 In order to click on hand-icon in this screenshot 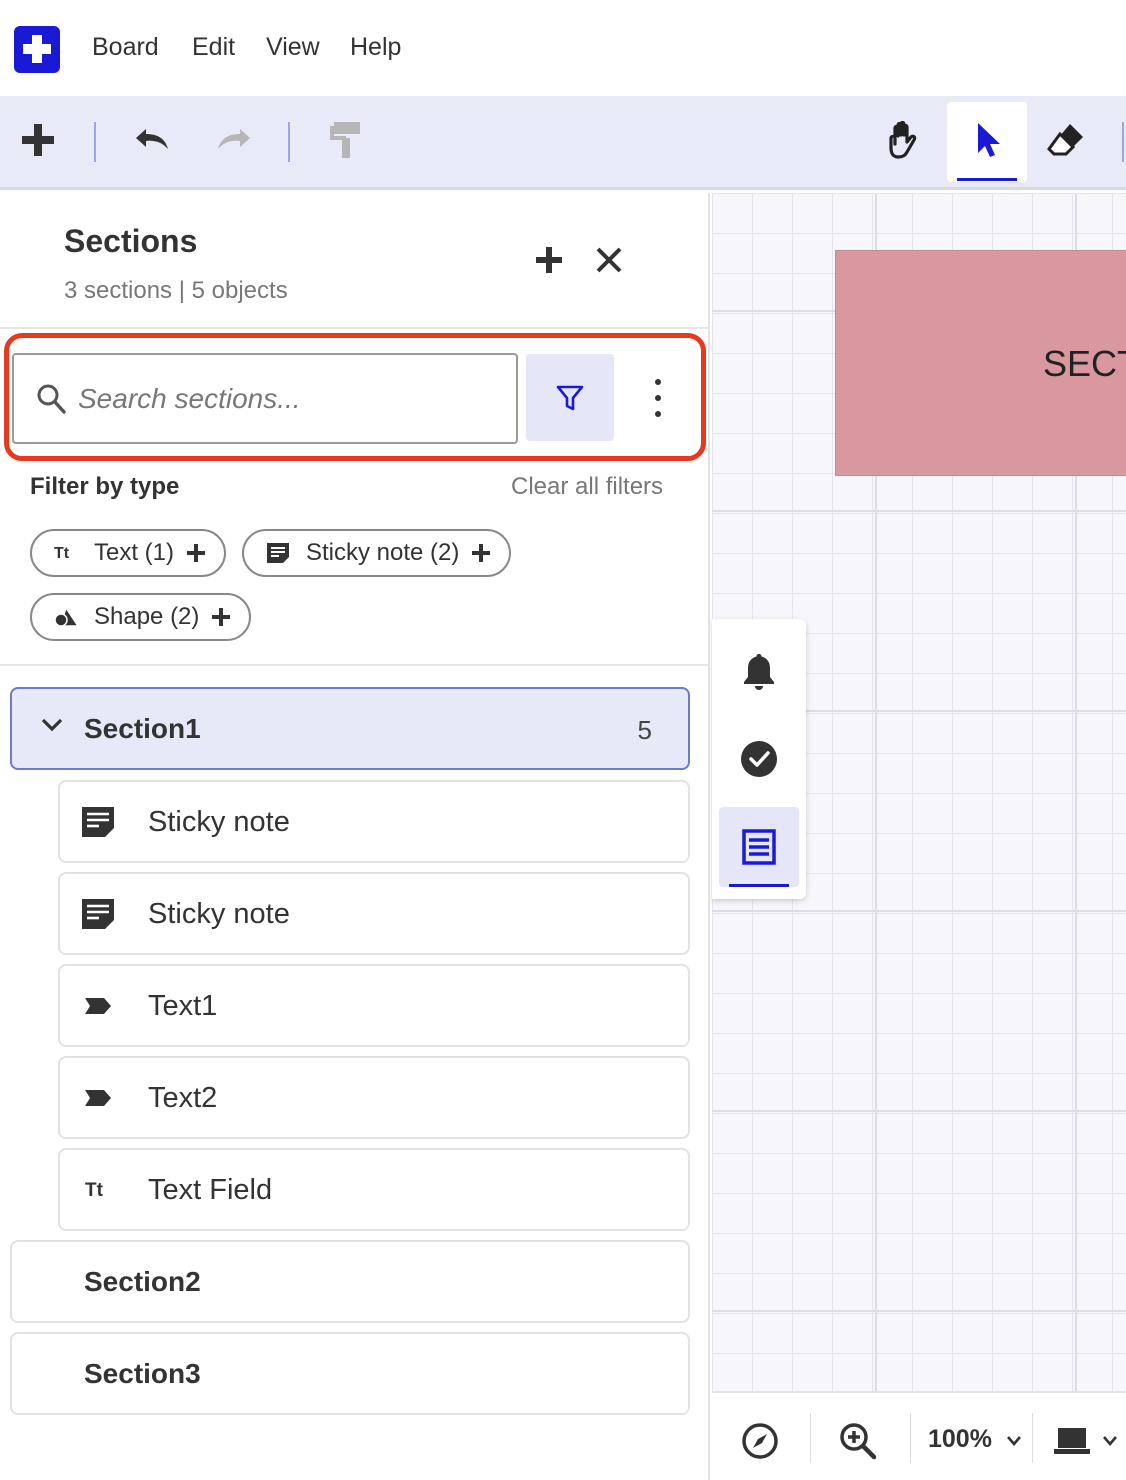, I will do `click(906, 140)`.